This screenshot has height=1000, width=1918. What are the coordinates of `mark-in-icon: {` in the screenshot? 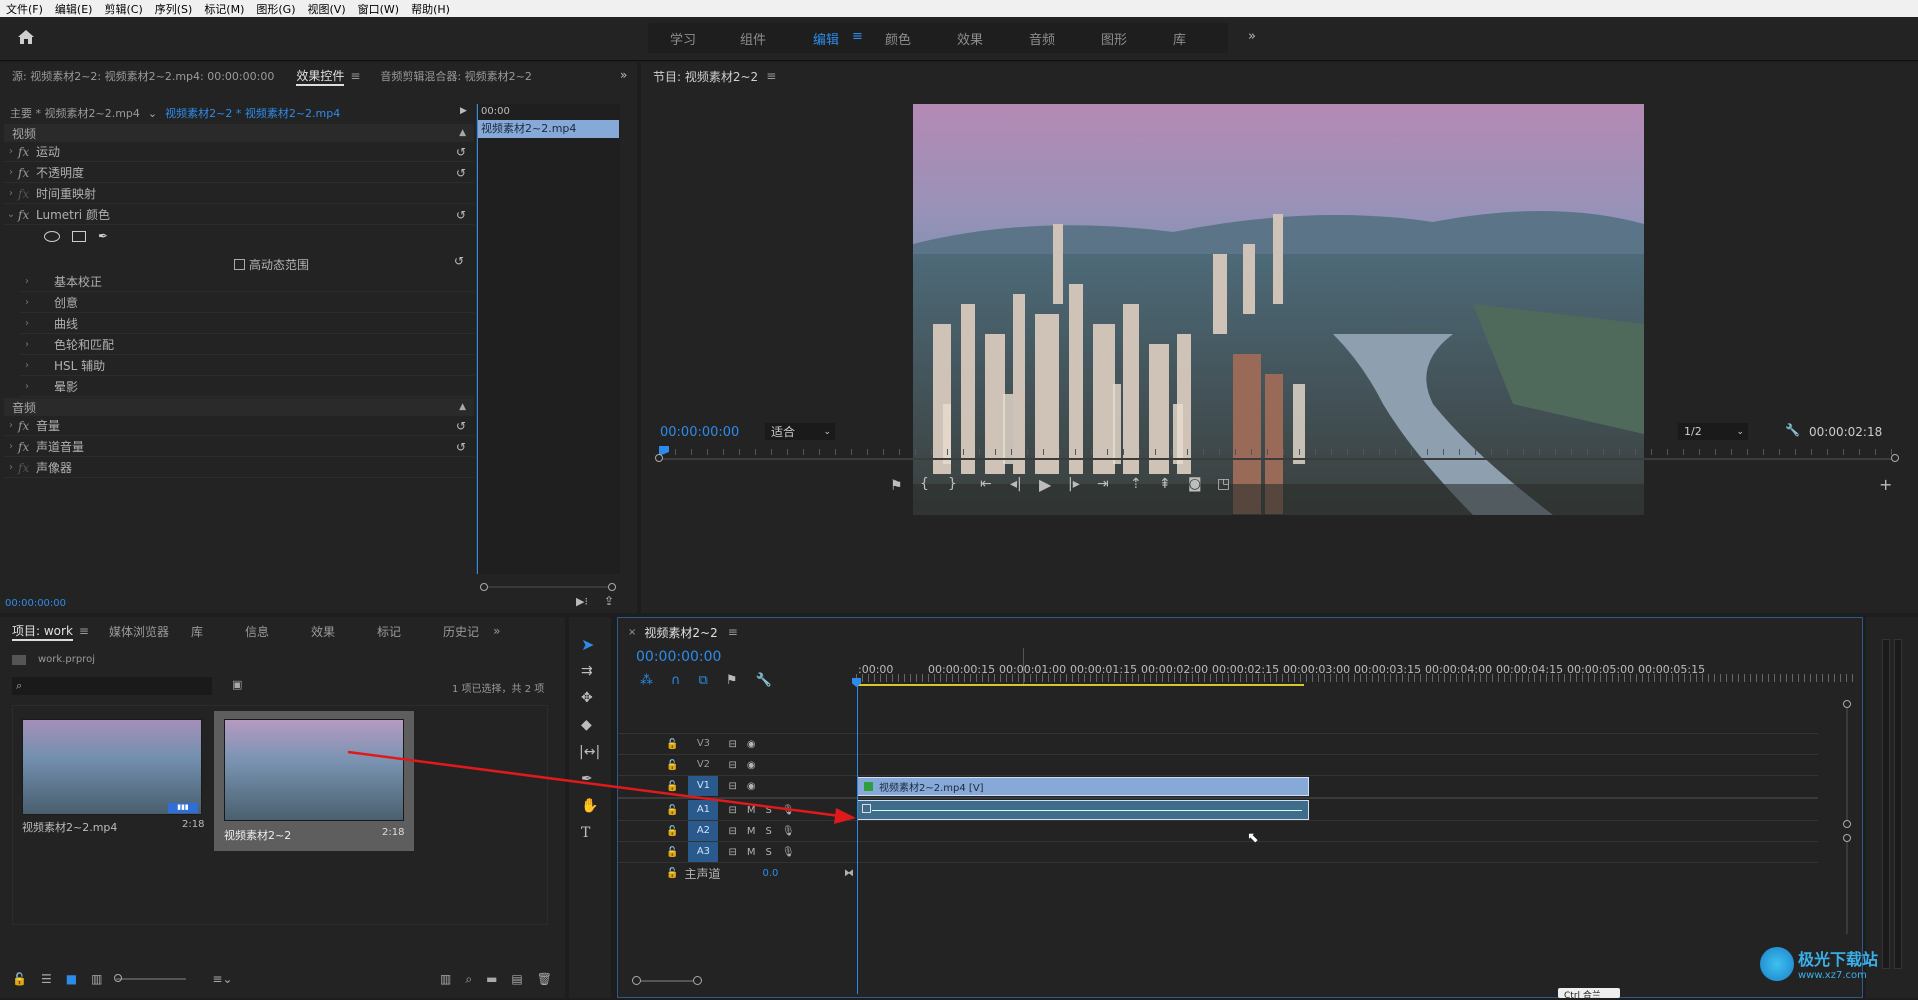 It's located at (924, 484).